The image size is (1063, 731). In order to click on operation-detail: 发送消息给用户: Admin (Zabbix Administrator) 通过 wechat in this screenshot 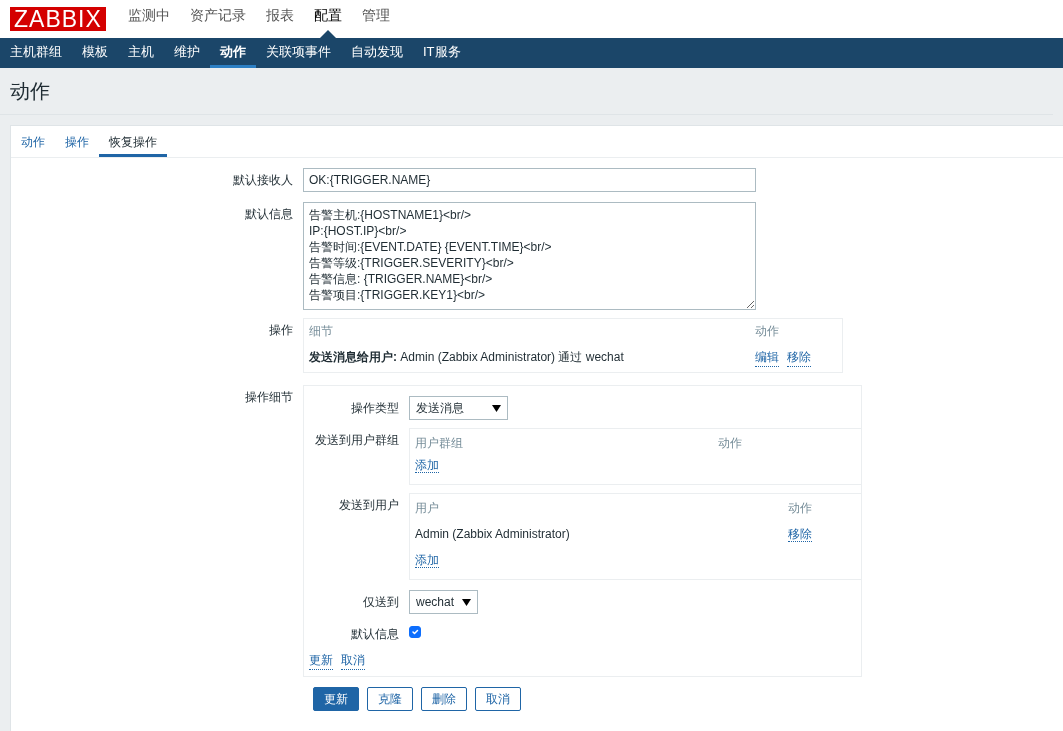, I will do `click(467, 357)`.